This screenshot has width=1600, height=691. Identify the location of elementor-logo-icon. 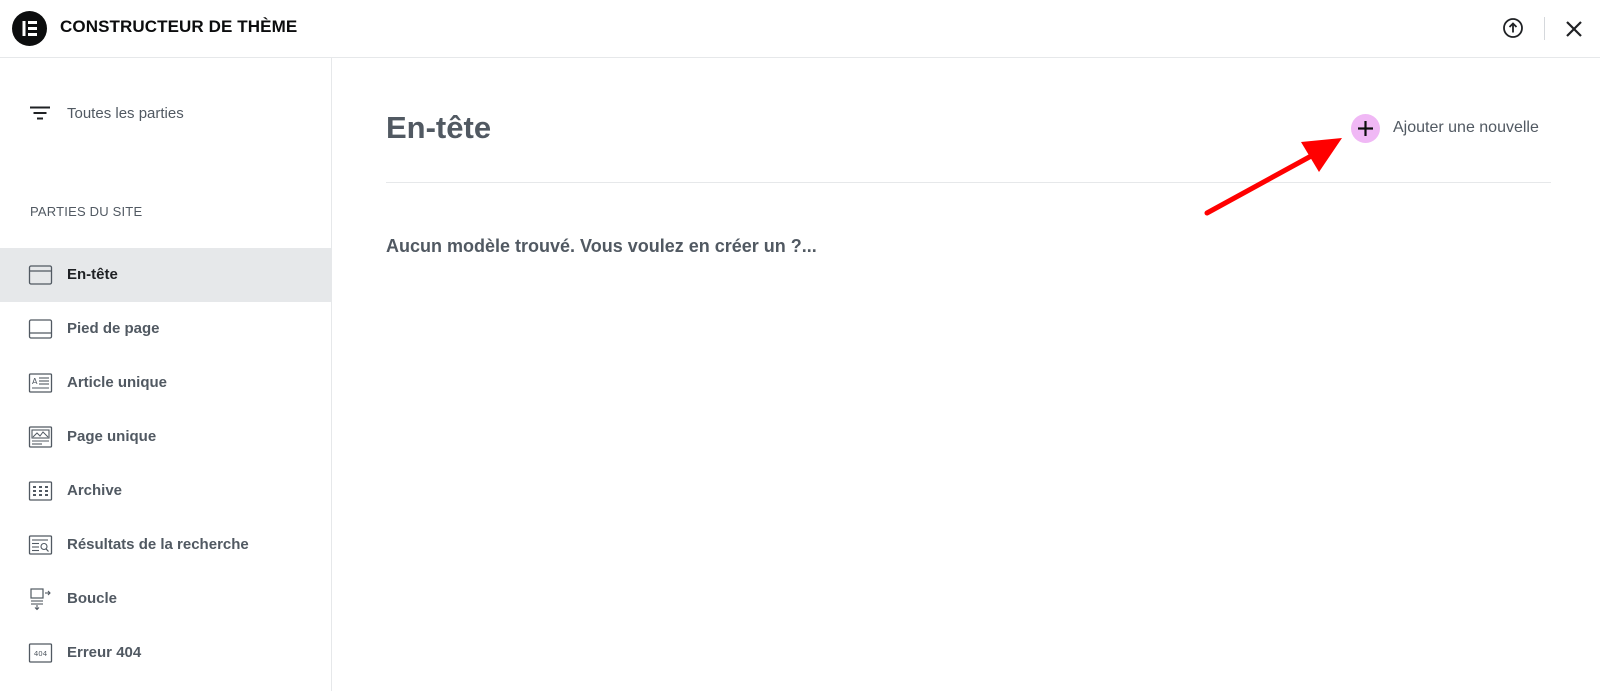
(29, 28).